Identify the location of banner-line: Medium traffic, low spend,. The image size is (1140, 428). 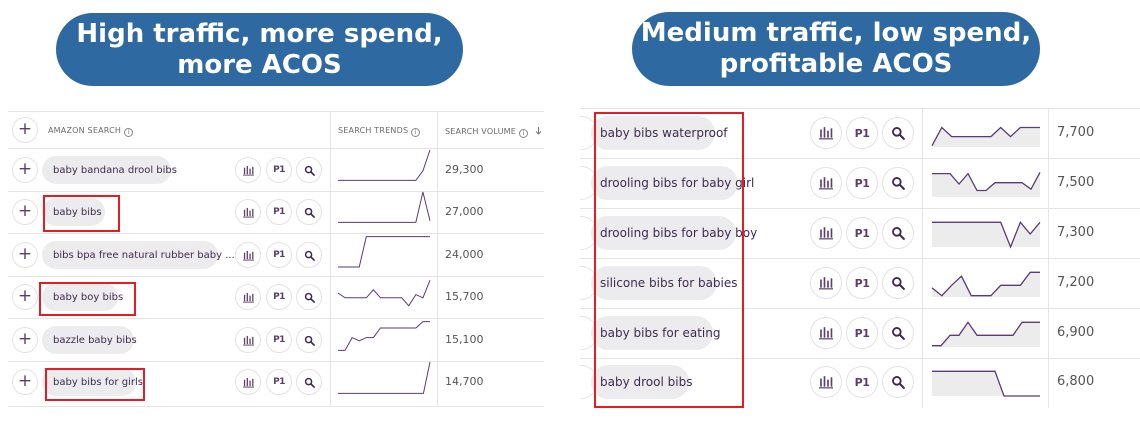
(836, 33).